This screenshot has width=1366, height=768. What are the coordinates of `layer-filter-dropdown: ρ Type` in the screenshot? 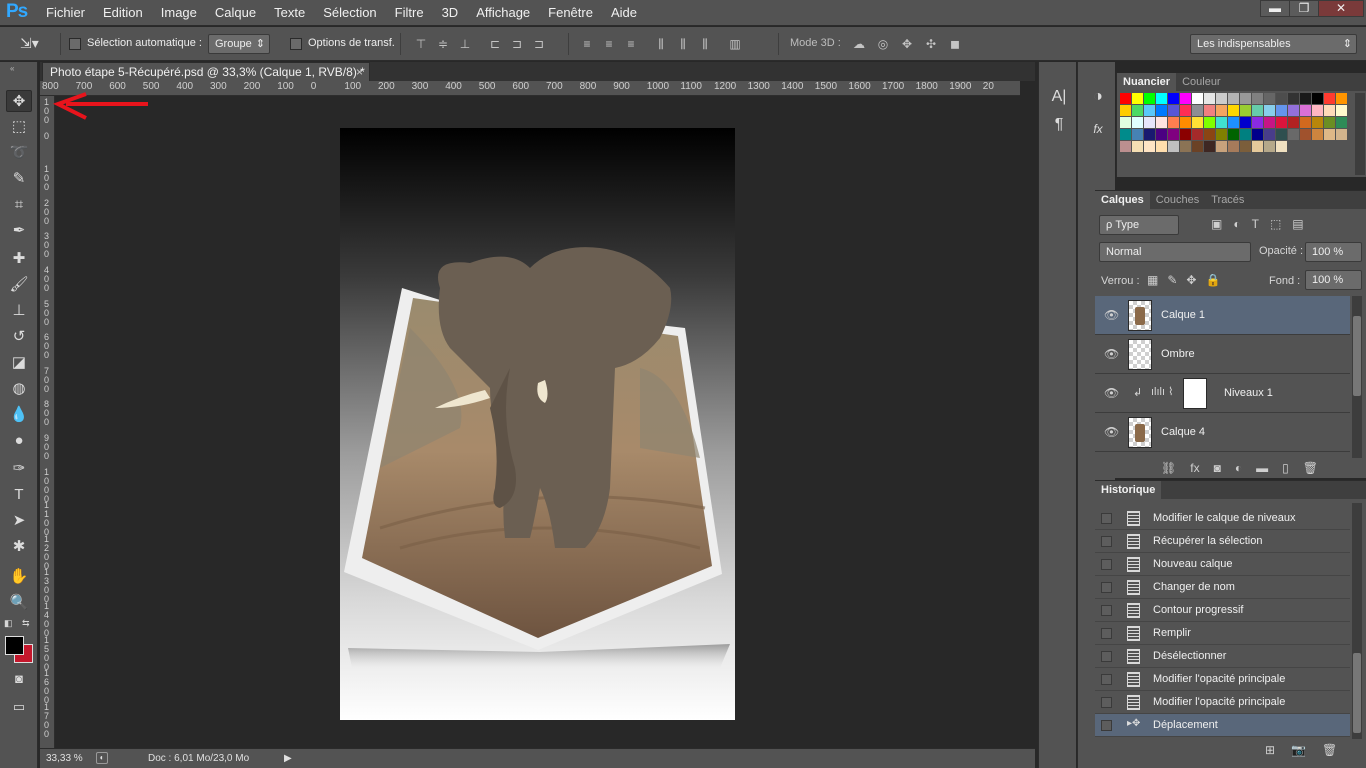 It's located at (1139, 225).